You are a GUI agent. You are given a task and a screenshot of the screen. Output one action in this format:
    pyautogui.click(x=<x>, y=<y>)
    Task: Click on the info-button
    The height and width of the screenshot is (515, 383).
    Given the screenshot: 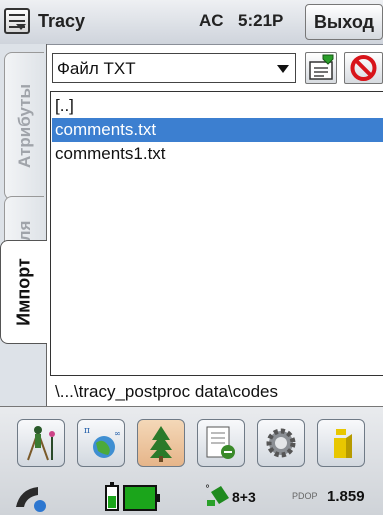 What is the action you would take?
    pyautogui.click(x=341, y=443)
    